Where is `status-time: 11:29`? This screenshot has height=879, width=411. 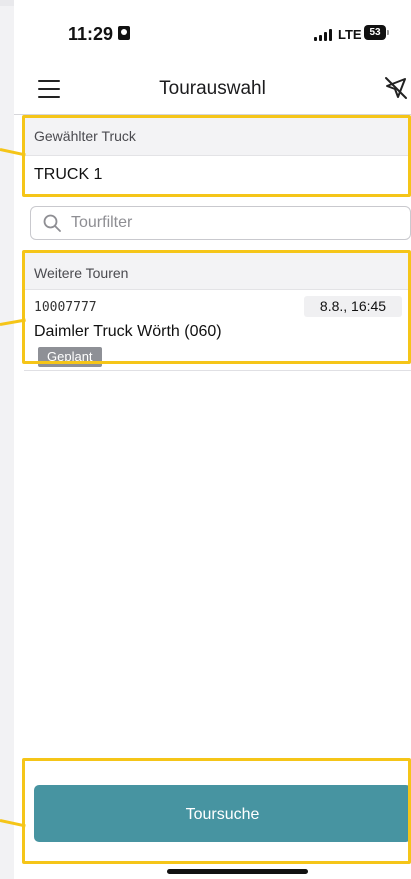
status-time: 11:29 is located at coordinates (91, 34).